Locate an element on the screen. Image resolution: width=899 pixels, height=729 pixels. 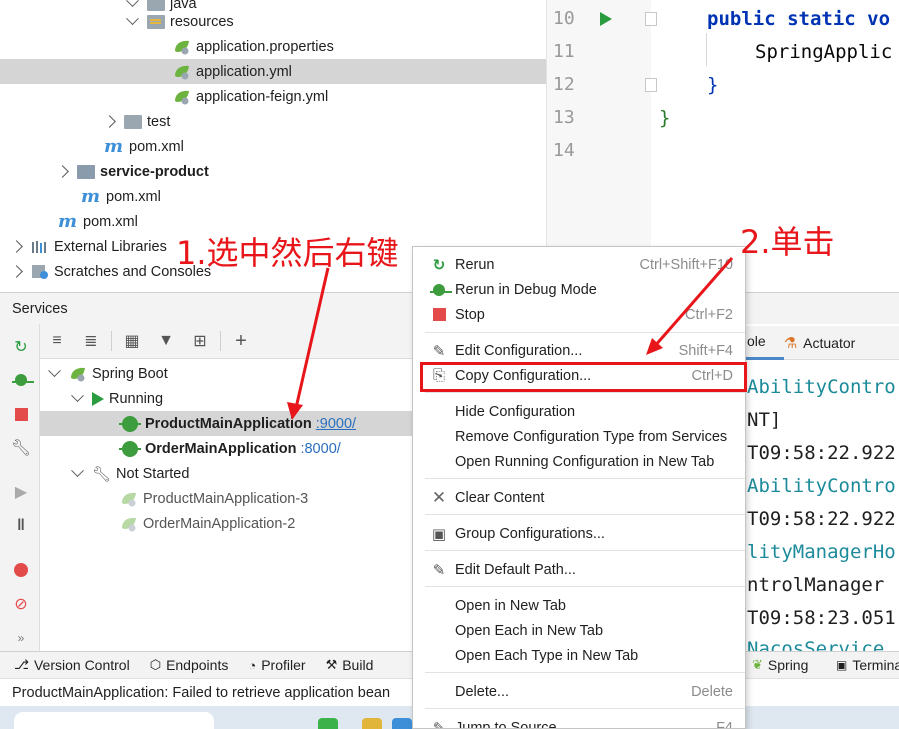
code-line: 13 } is located at coordinates (723, 117).